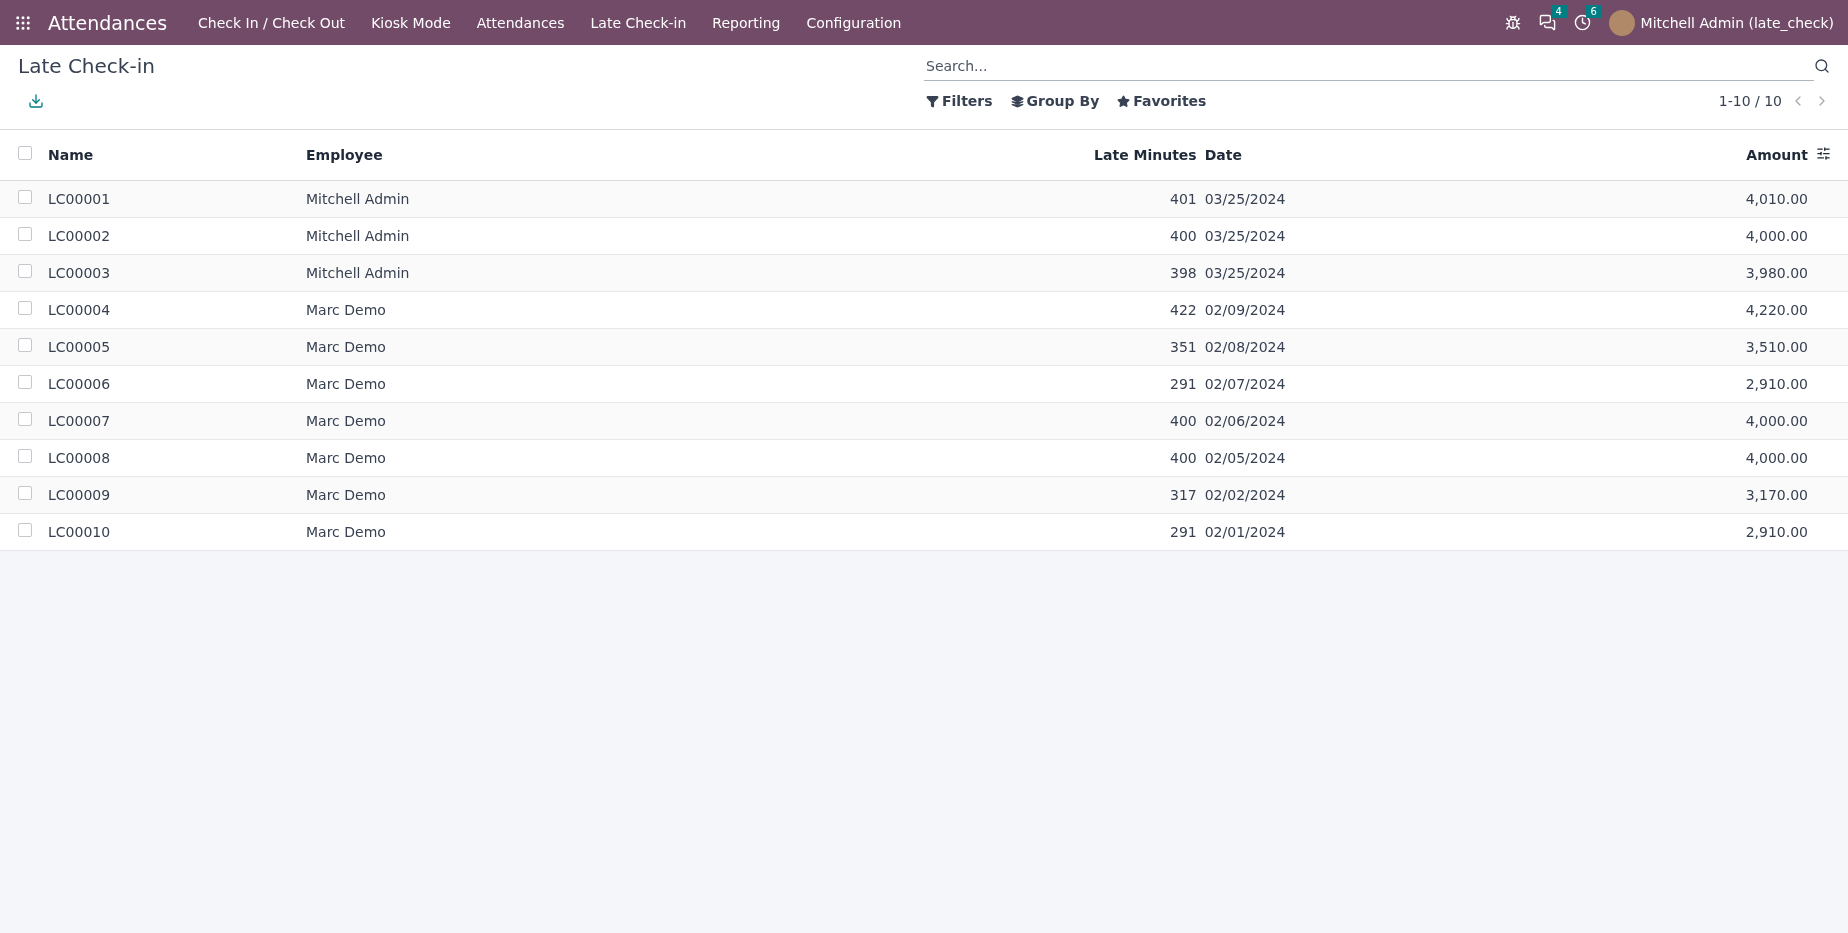 The height and width of the screenshot is (933, 1848). Describe the element at coordinates (1260, 531) in the screenshot. I see `table-cell: 02/01/2024` at that location.